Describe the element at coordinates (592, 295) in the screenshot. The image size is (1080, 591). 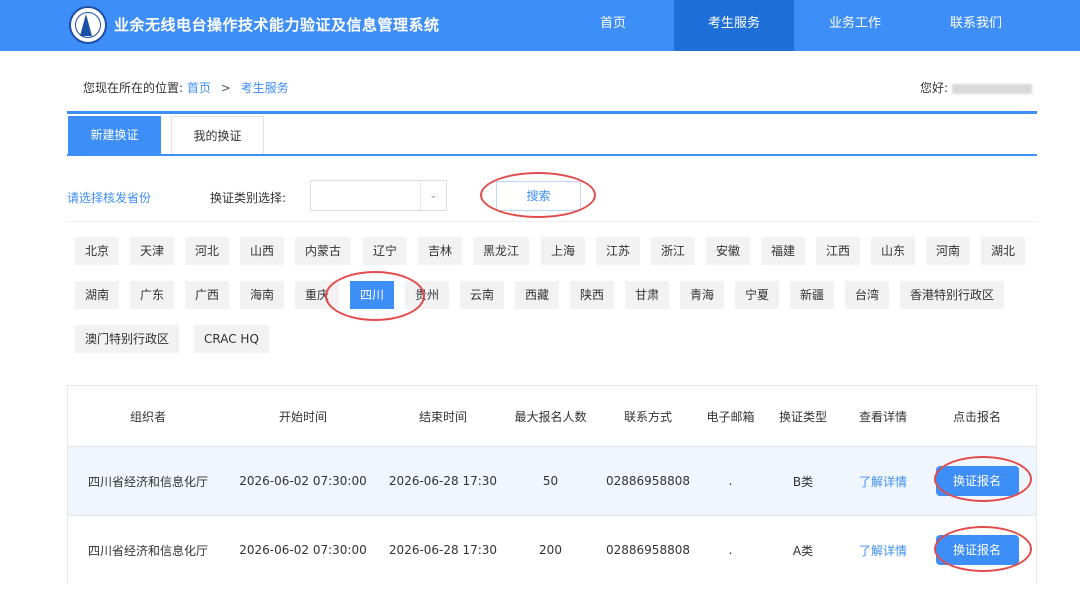
I see `province-tag: 陕西` at that location.